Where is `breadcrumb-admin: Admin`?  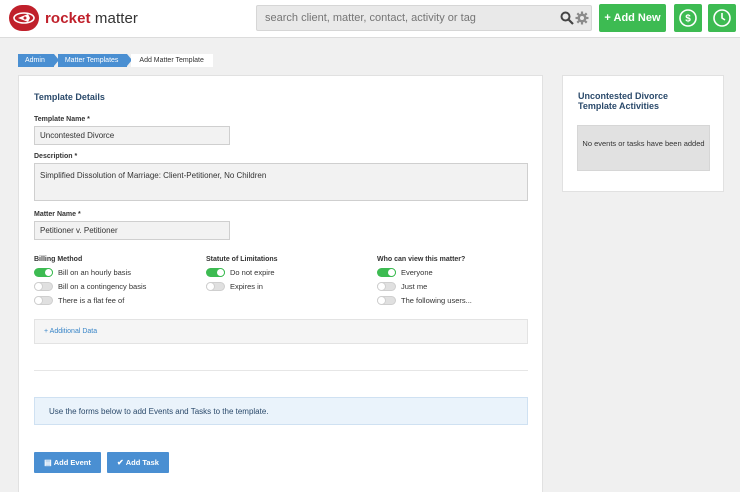 breadcrumb-admin: Admin is located at coordinates (38, 60).